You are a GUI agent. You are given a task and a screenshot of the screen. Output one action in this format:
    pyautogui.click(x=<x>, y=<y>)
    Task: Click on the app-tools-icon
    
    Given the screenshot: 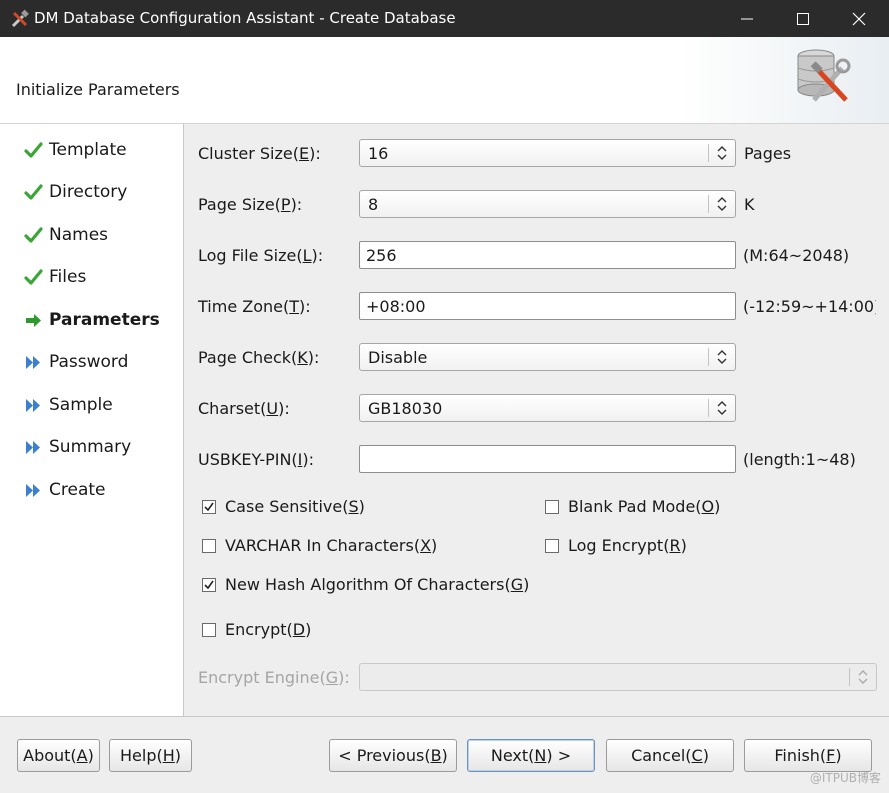 What is the action you would take?
    pyautogui.click(x=20, y=18)
    